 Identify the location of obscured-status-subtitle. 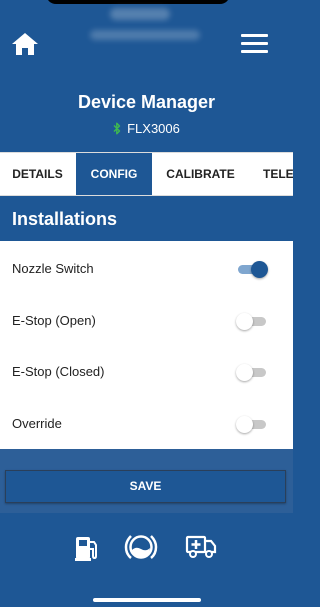
(145, 35).